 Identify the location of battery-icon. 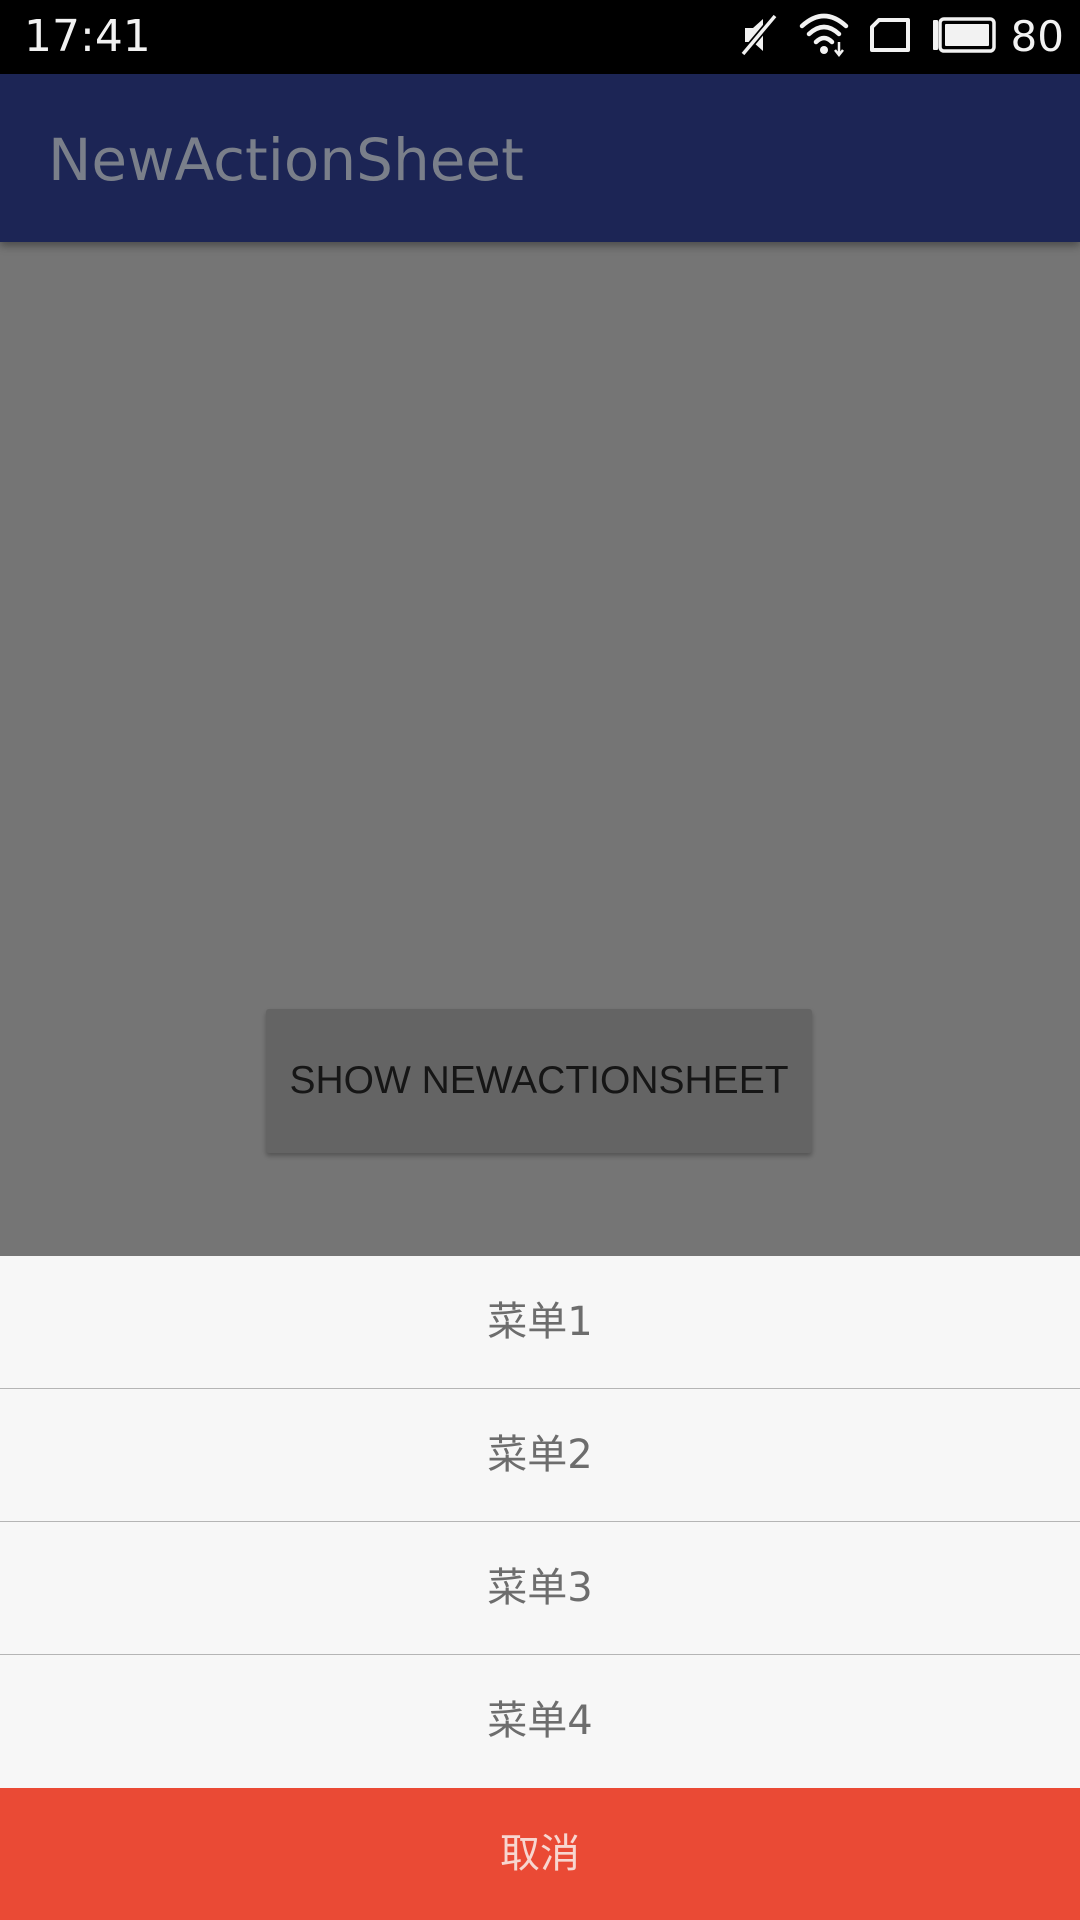
(964, 37).